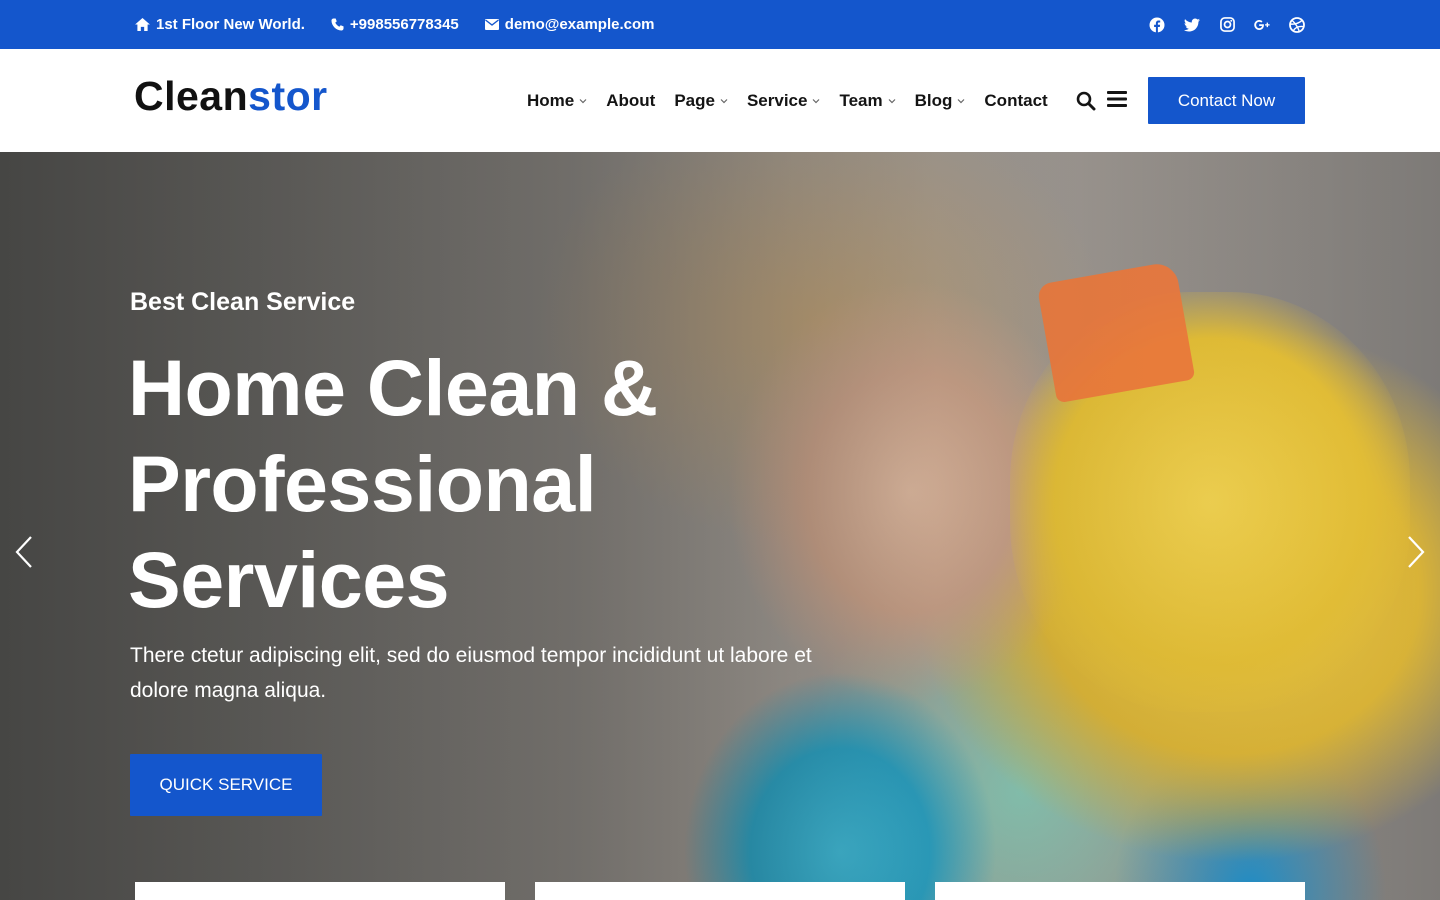 The image size is (1440, 900). Describe the element at coordinates (777, 100) in the screenshot. I see `nav-label: Service` at that location.